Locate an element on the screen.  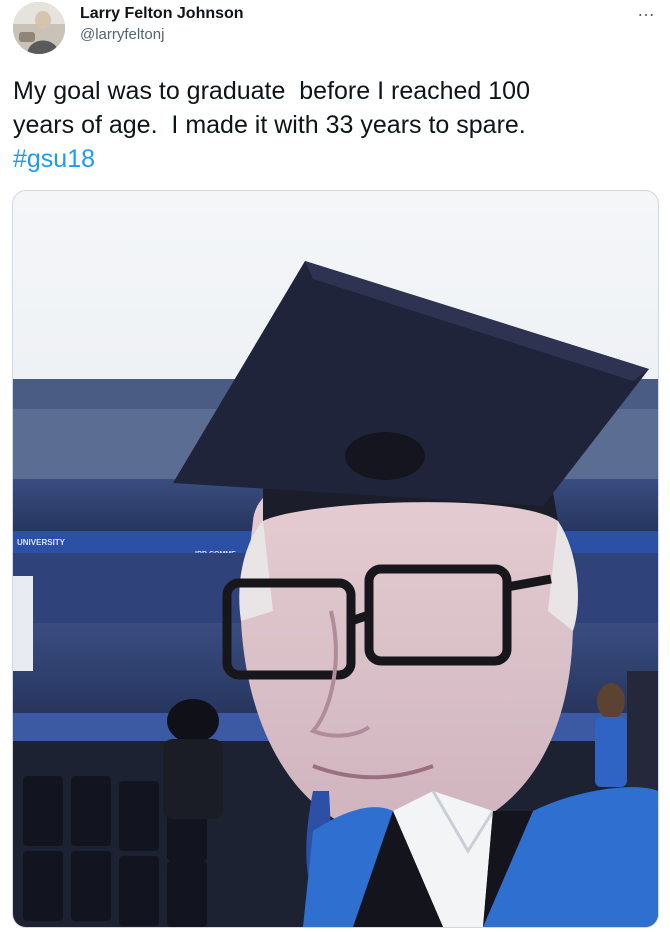
avatar-photo is located at coordinates (39, 28).